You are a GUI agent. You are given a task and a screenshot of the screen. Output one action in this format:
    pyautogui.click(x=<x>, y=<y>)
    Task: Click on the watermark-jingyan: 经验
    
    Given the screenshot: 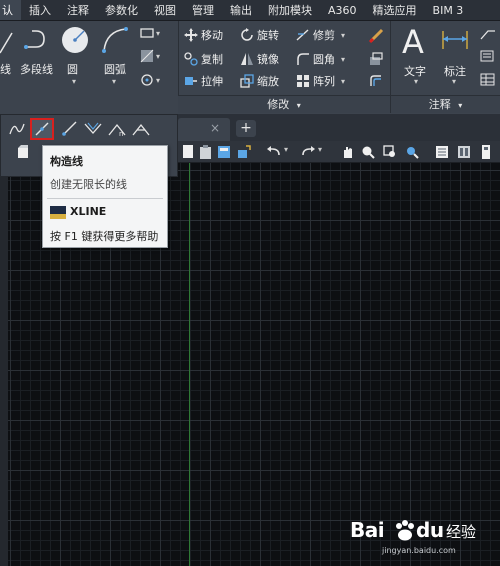 What is the action you would take?
    pyautogui.click(x=461, y=532)
    